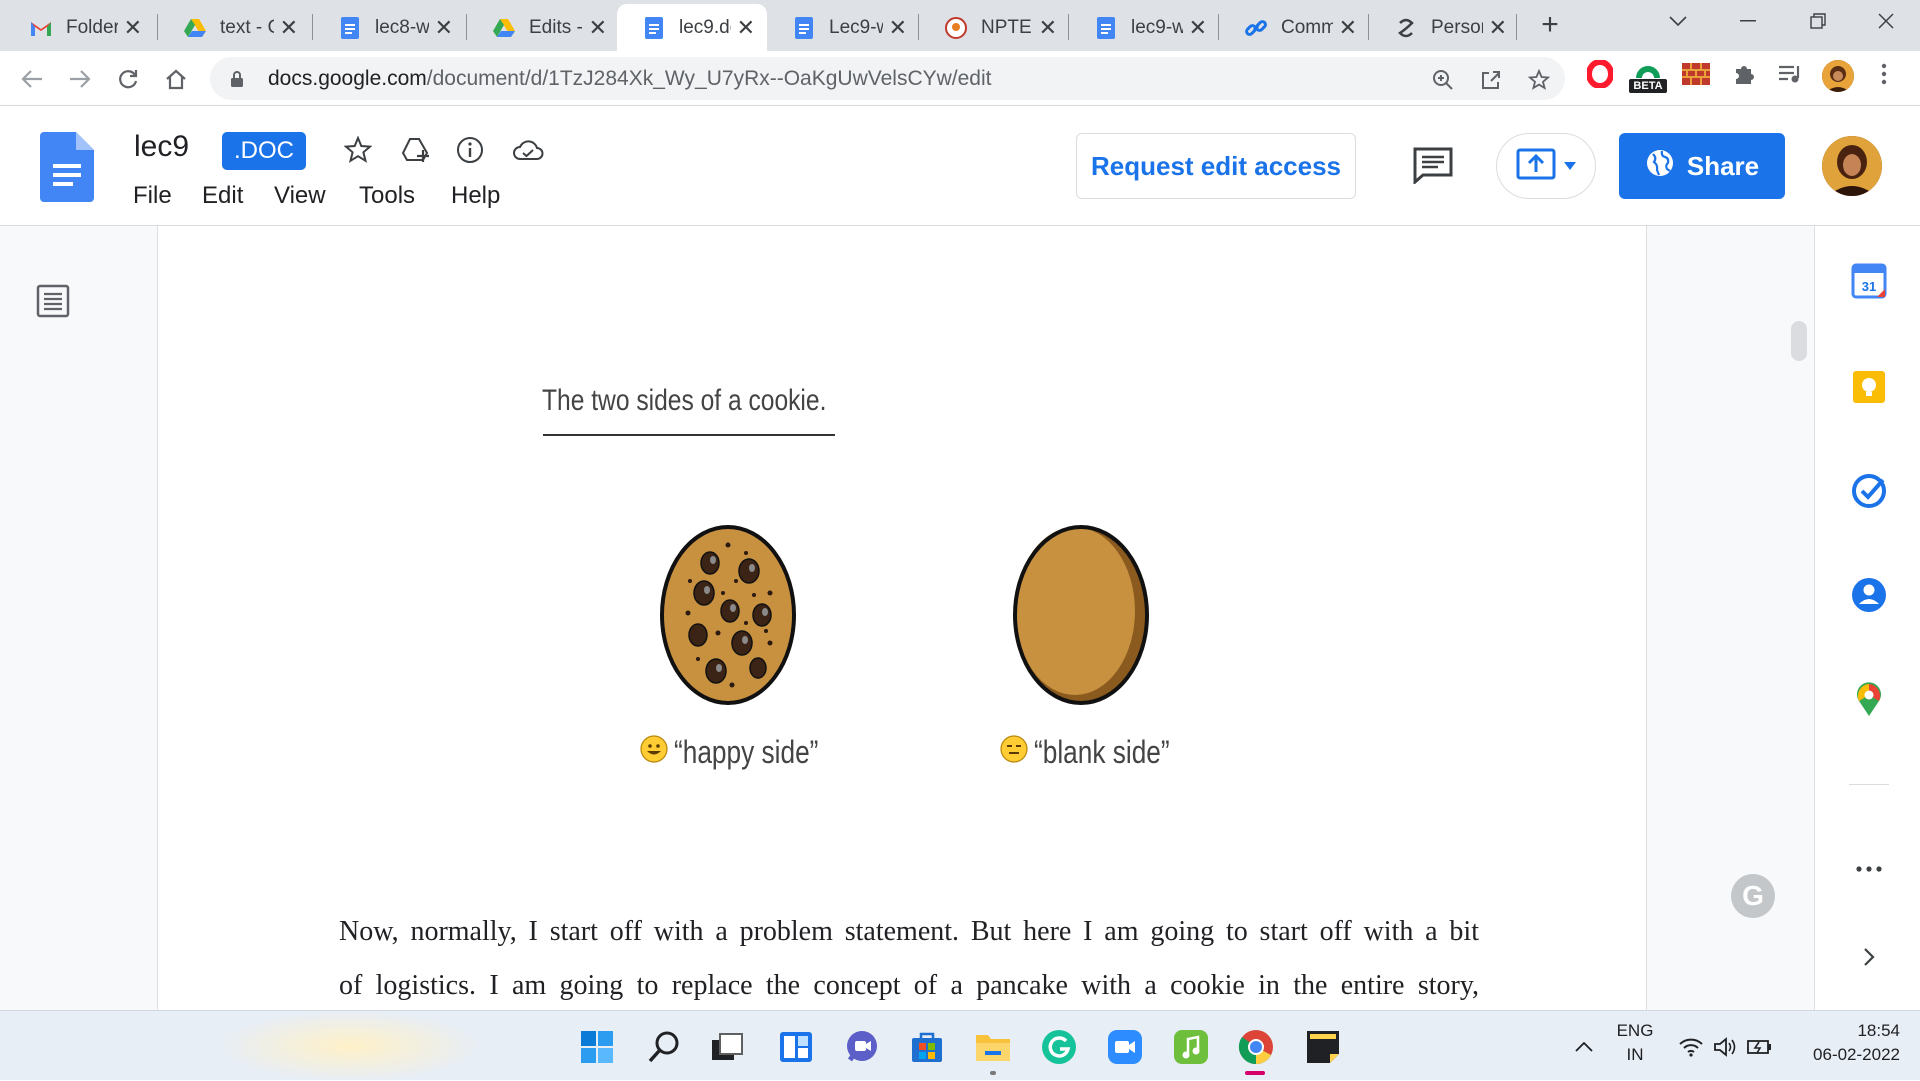  What do you see at coordinates (1059, 1047) in the screenshot?
I see `grammarly-taskbar-icon` at bounding box center [1059, 1047].